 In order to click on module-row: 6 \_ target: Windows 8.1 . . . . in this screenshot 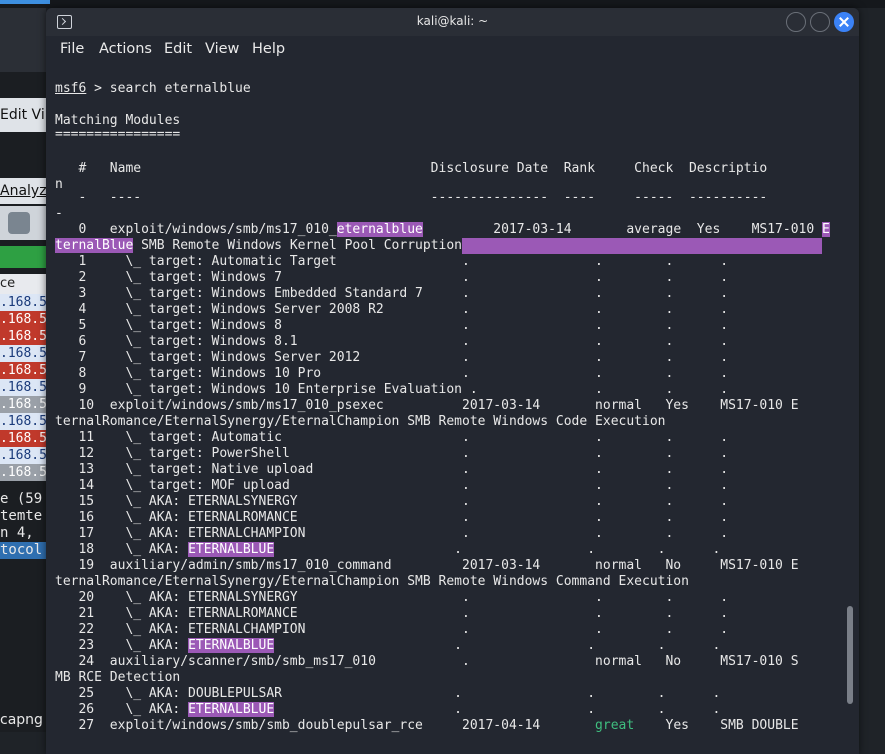, I will do `click(391, 342)`.